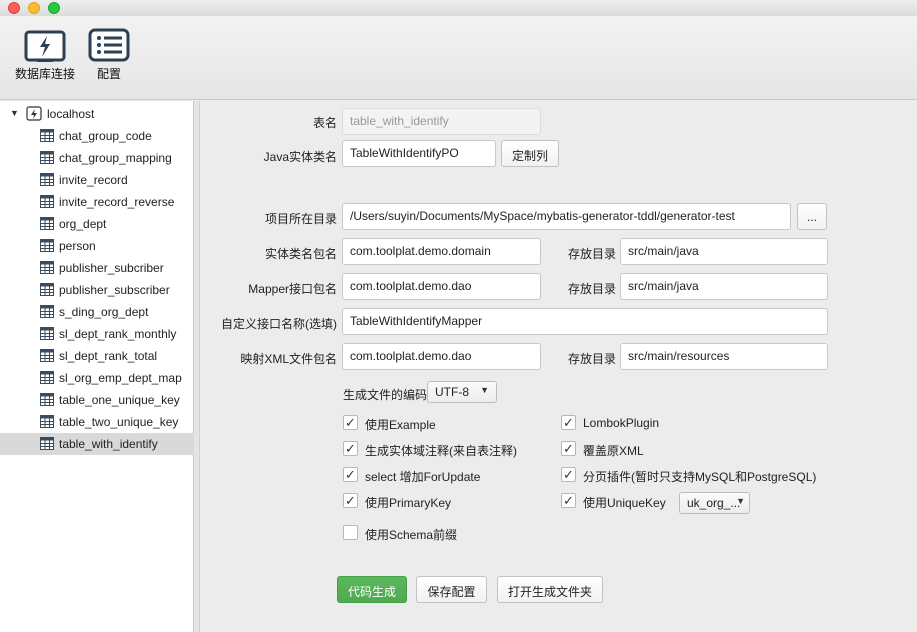  What do you see at coordinates (441, 251) in the screenshot?
I see `entity-package-input: com.toolplat.demo.domain` at bounding box center [441, 251].